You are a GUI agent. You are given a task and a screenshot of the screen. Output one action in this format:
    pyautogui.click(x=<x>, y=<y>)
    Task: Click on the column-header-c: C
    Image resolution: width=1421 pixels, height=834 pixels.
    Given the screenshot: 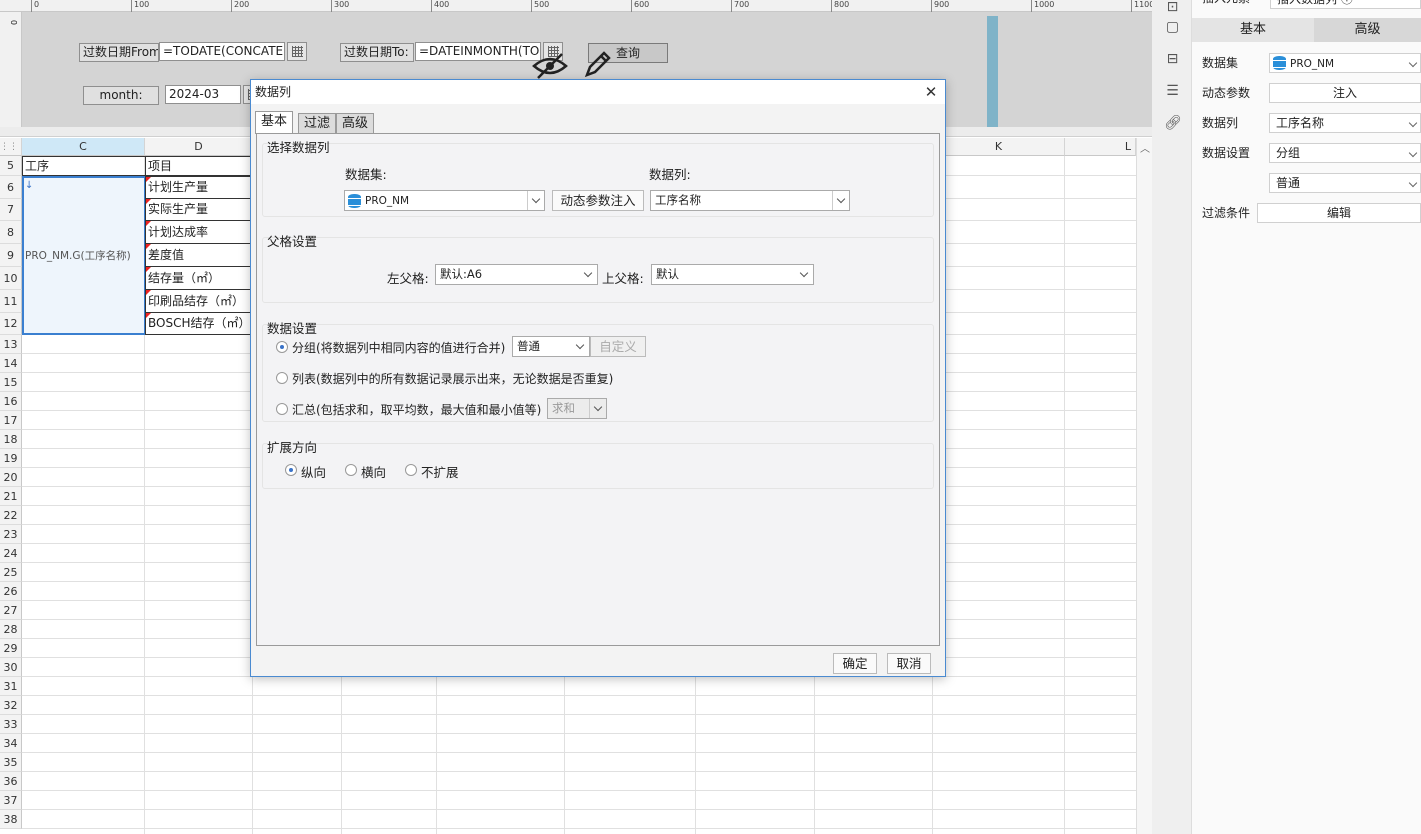 What is the action you would take?
    pyautogui.click(x=83, y=147)
    